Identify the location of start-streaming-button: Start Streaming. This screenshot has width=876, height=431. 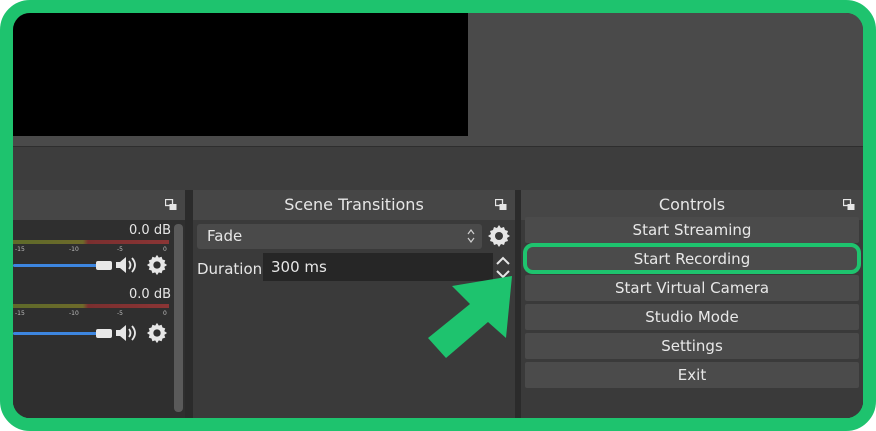
(692, 230).